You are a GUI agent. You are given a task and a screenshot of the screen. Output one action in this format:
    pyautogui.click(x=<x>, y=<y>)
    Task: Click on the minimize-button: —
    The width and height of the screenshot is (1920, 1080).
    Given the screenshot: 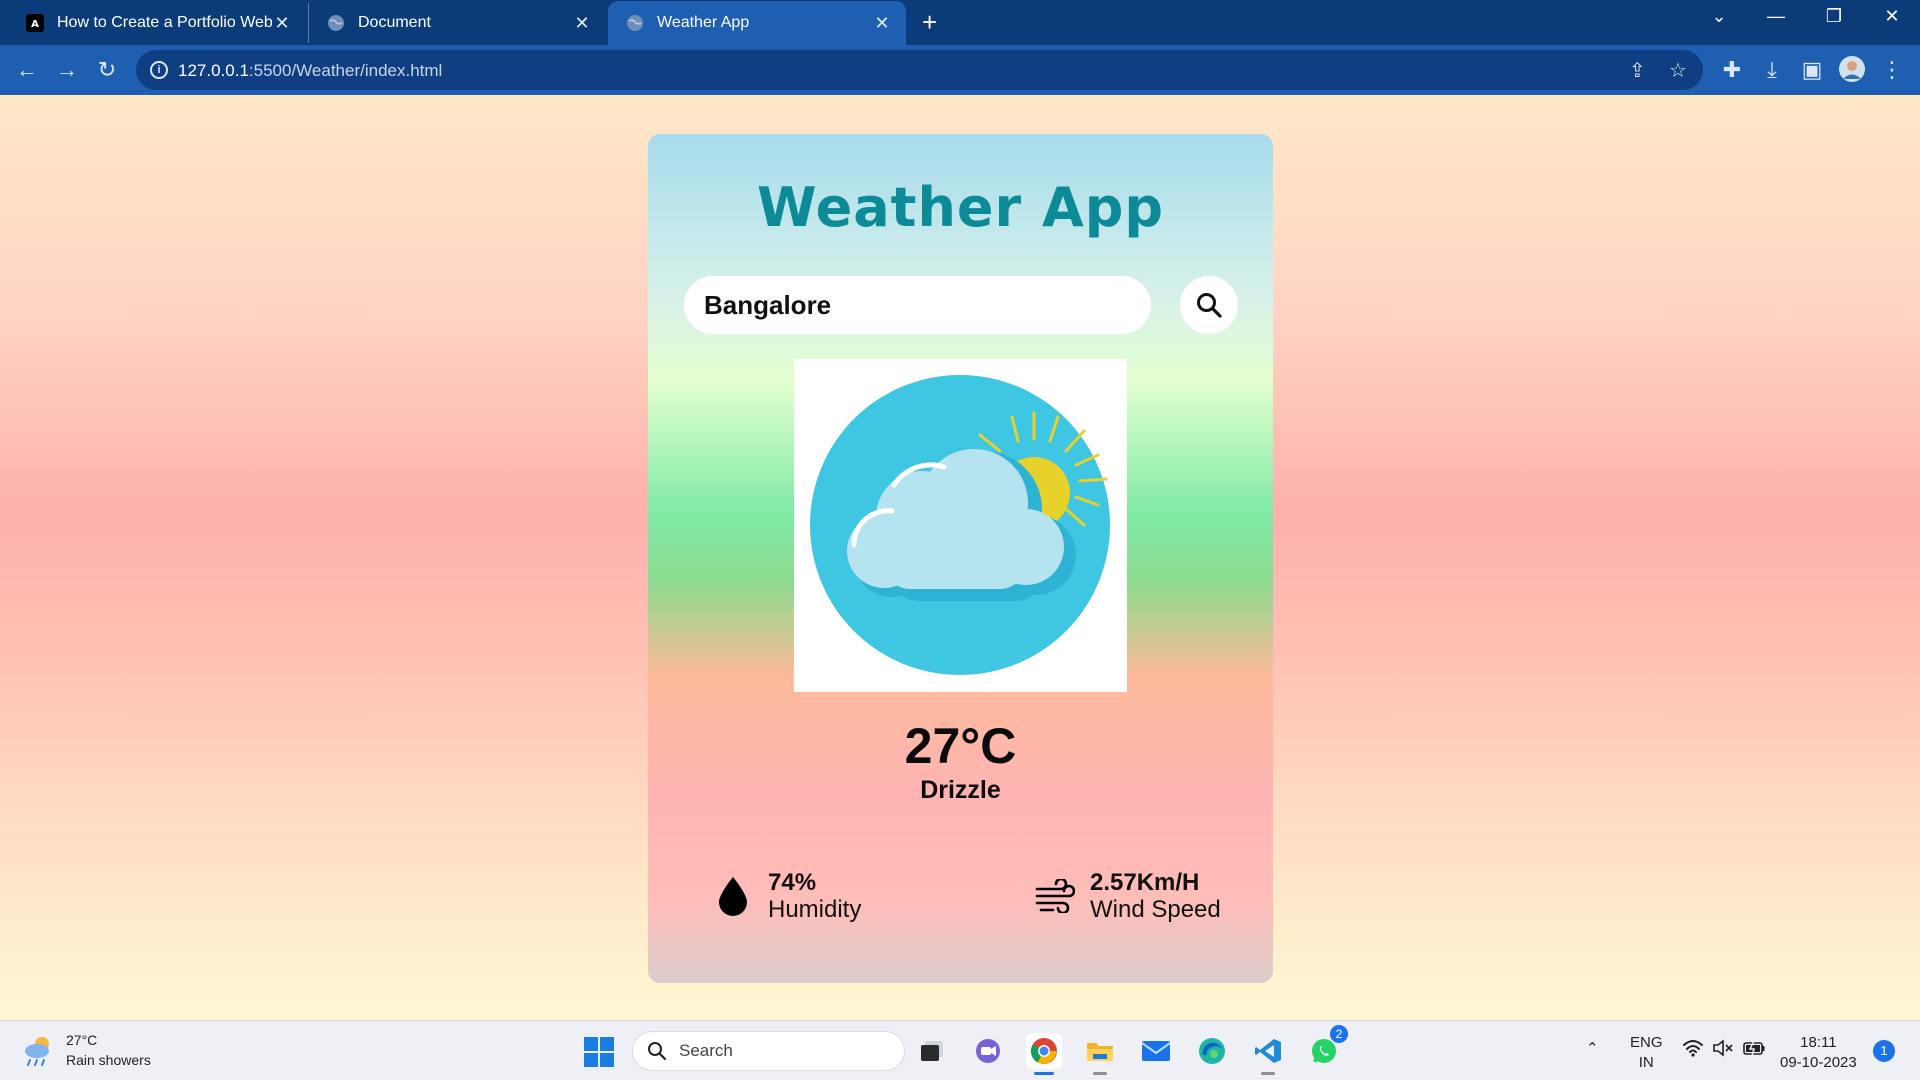 What is the action you would take?
    pyautogui.click(x=1776, y=16)
    